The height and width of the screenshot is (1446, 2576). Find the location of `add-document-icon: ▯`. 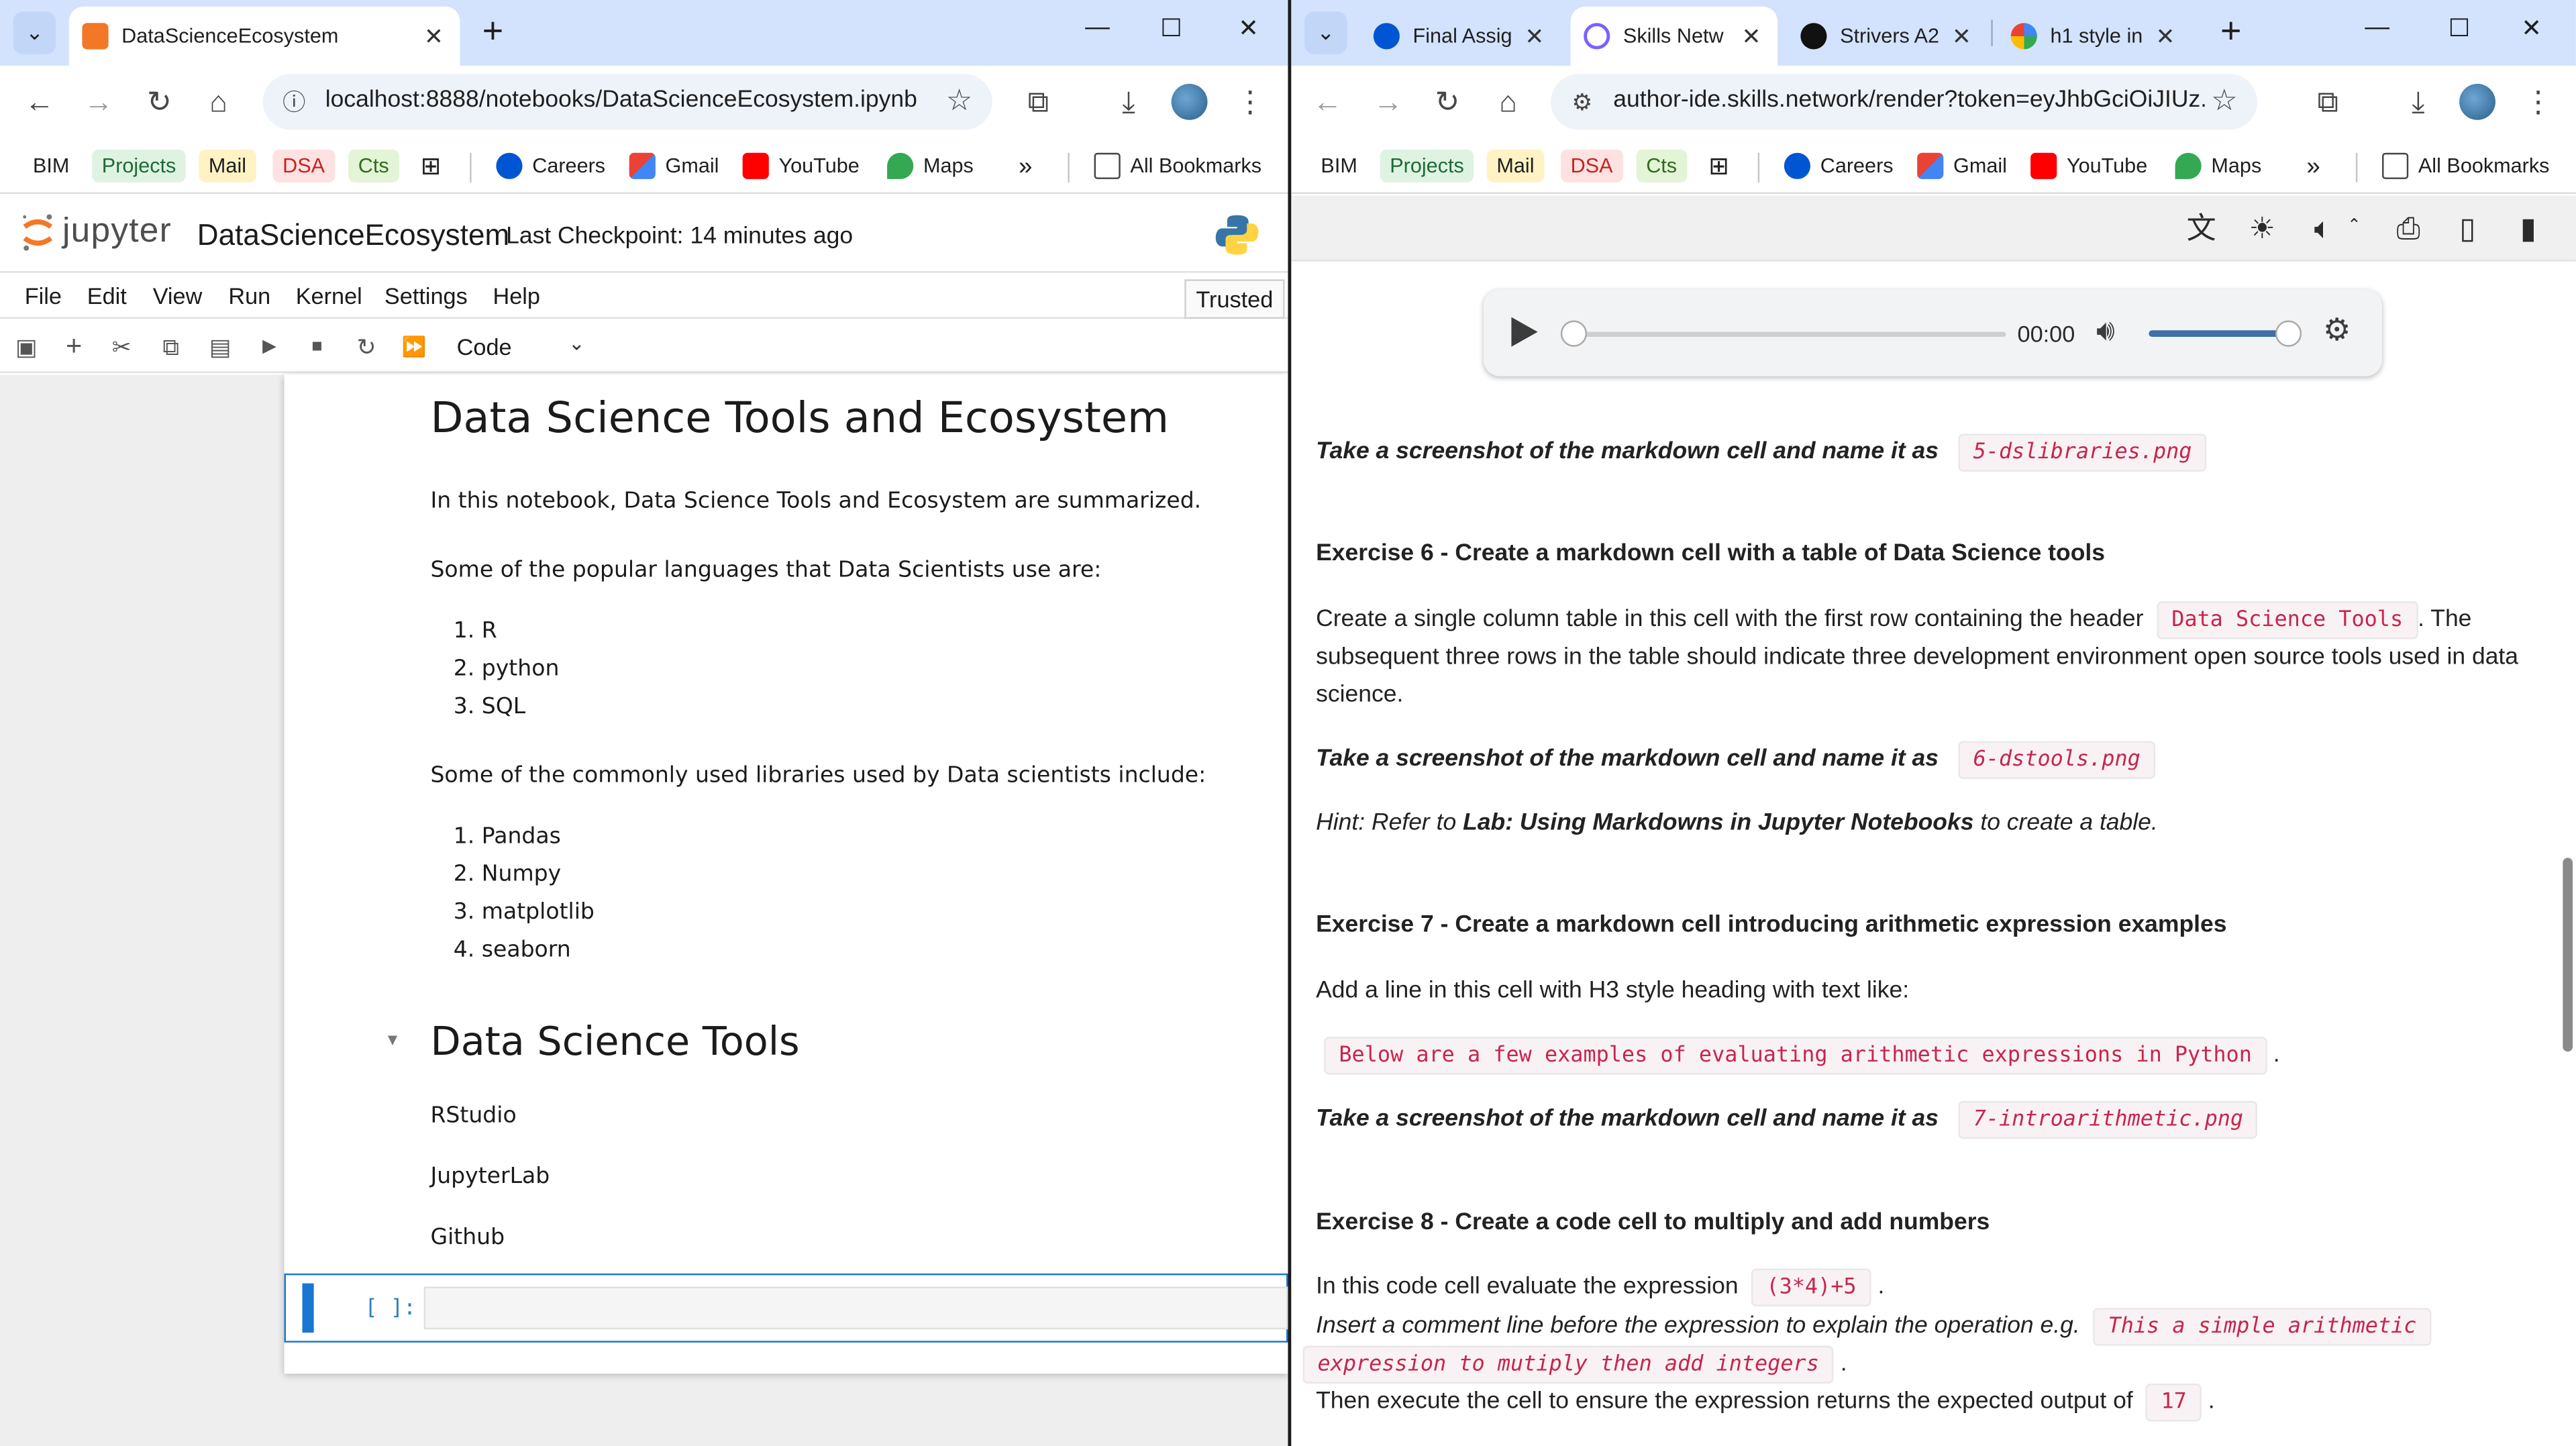

add-document-icon: ▯ is located at coordinates (2467, 228).